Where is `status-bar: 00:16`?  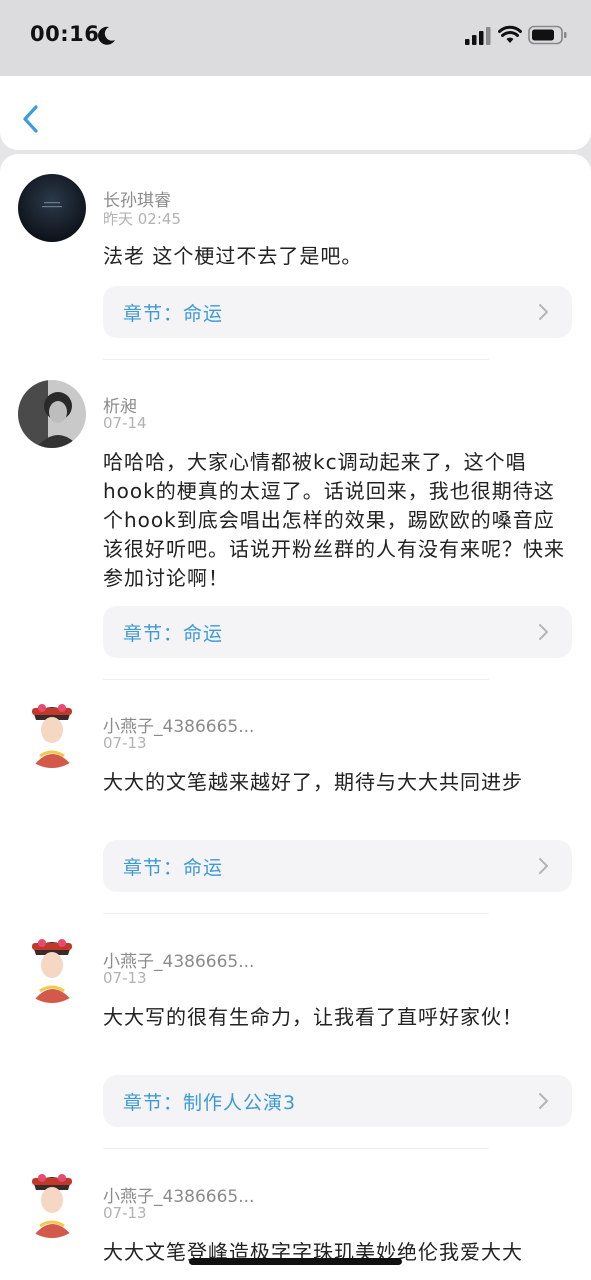 status-bar: 00:16 is located at coordinates (295, 38).